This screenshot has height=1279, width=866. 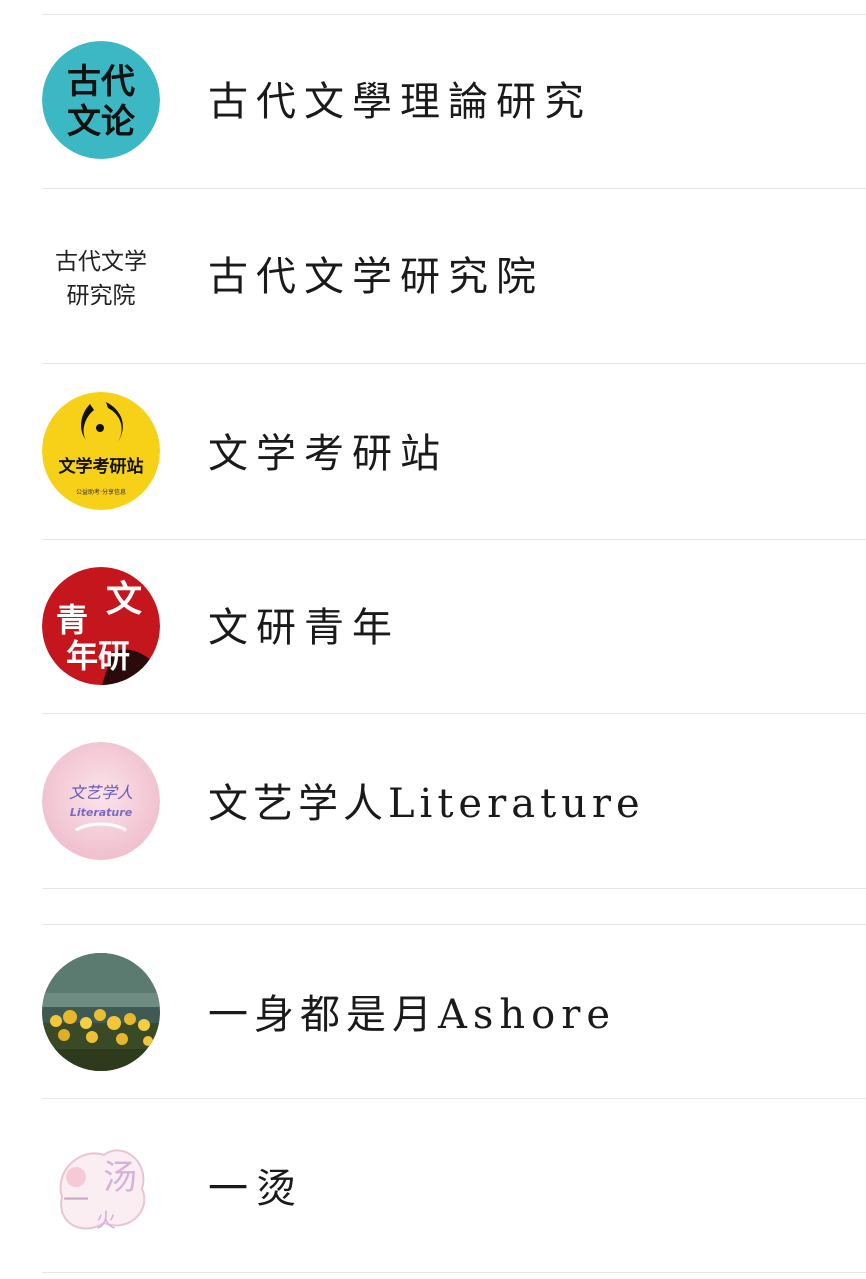 What do you see at coordinates (256, 1189) in the screenshot?
I see `account-name: 一烫` at bounding box center [256, 1189].